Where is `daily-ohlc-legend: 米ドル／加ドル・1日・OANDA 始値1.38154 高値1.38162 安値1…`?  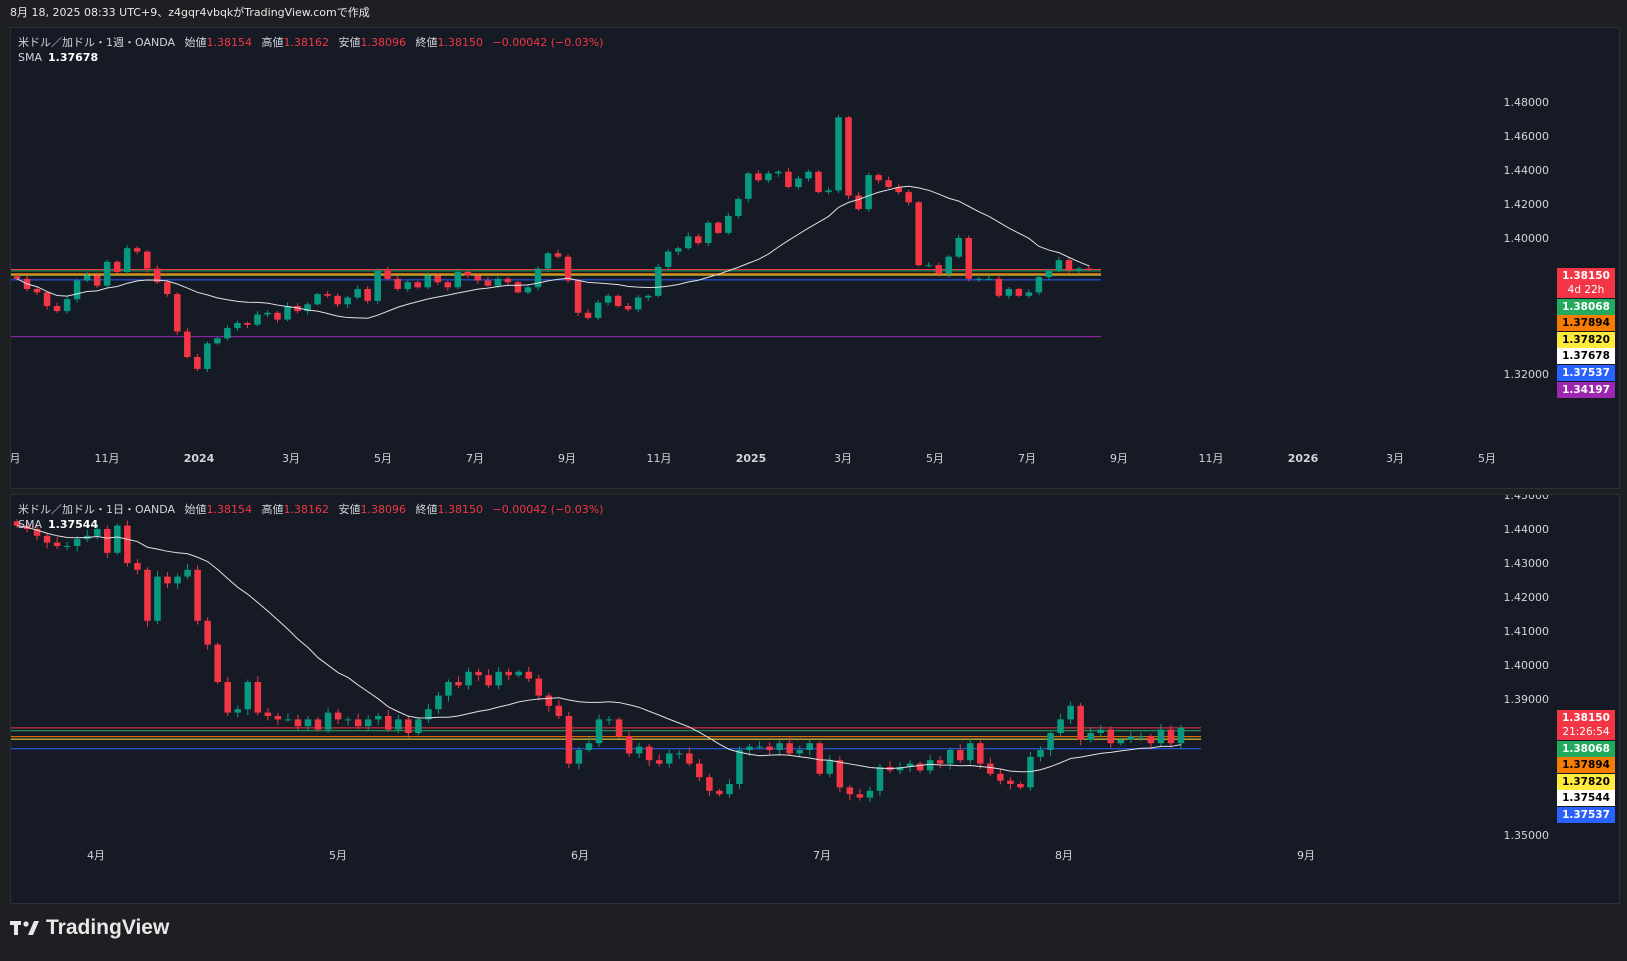 daily-ohlc-legend: 米ドル／加ドル・1日・OANDA 始値1.38154 高値1.38162 安値1… is located at coordinates (310, 509).